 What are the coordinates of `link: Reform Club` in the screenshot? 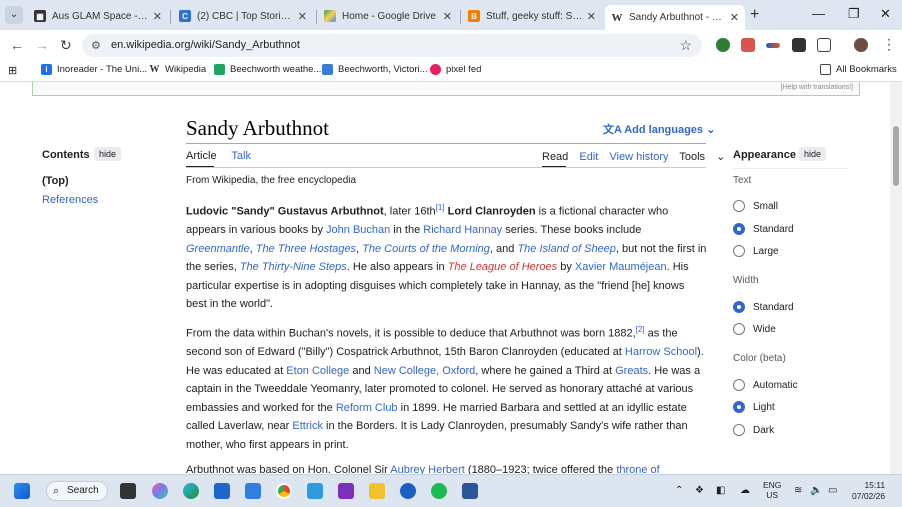 It's located at (367, 408).